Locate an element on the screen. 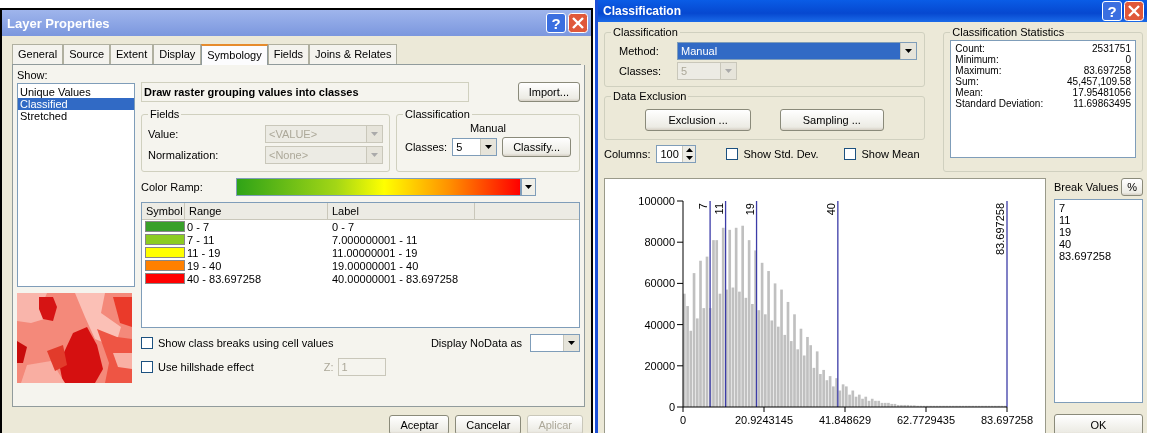 Image resolution: width=1150 pixels, height=433 pixels. field-label: Columns: is located at coordinates (627, 154).